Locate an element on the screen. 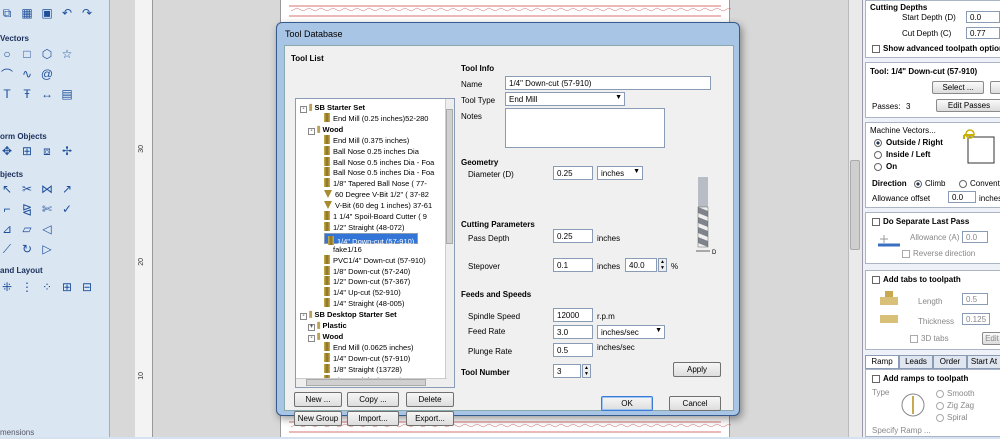 The width and height of the screenshot is (1000, 439). tree-group: - ⫼ SB Starter Set is located at coordinates (332, 107).